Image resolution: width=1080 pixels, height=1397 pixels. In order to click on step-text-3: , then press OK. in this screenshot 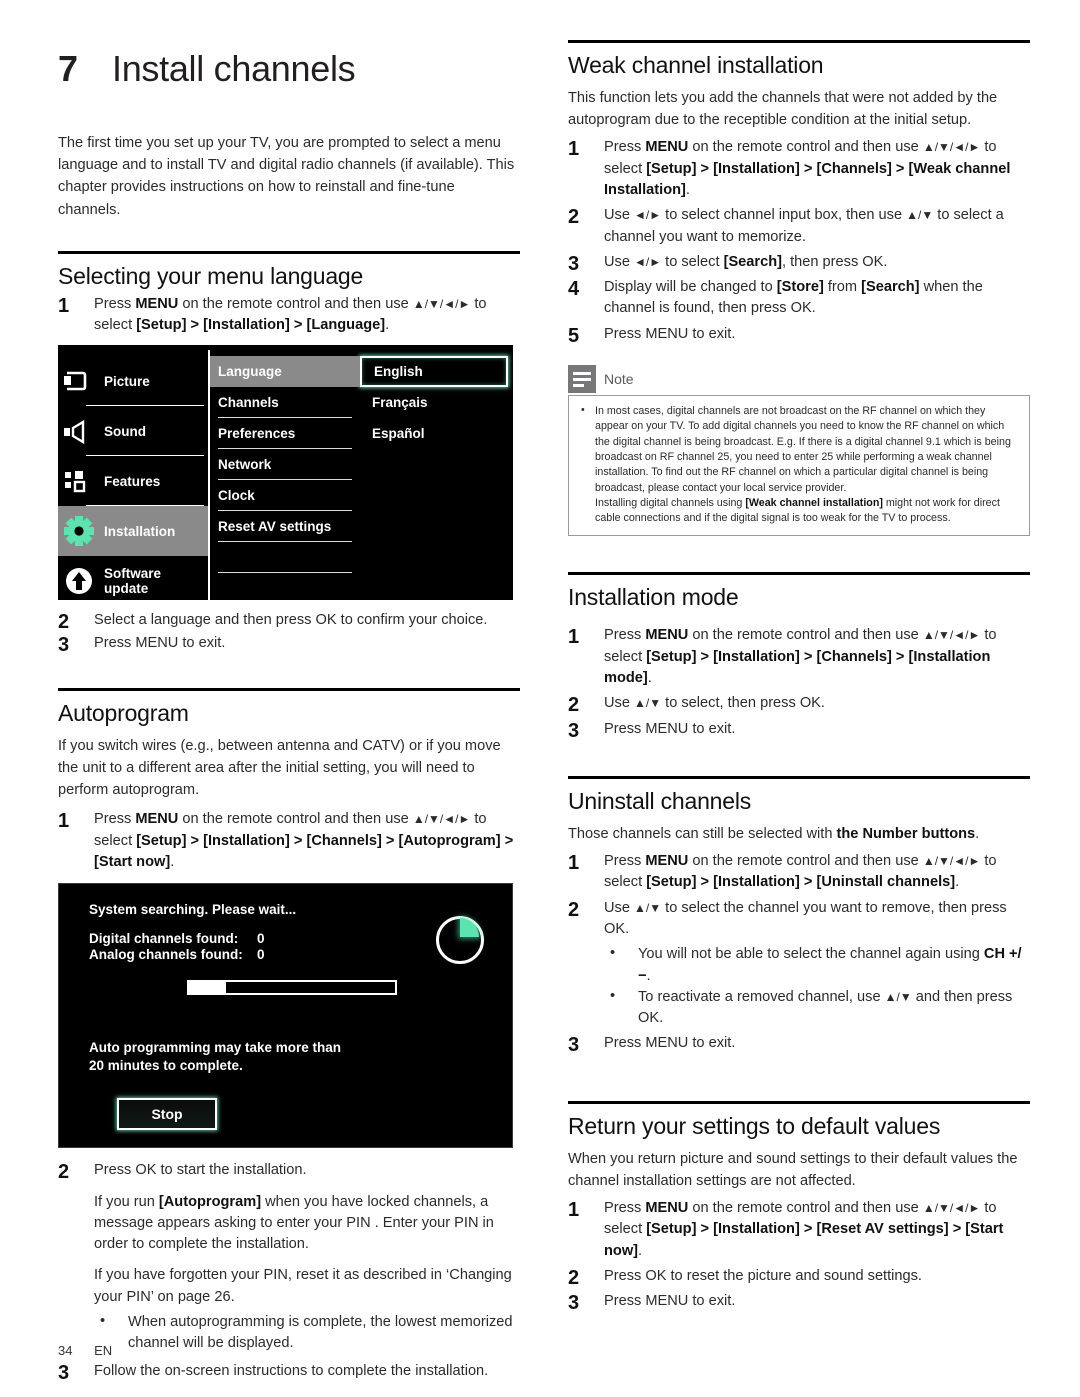, I will do `click(834, 261)`.